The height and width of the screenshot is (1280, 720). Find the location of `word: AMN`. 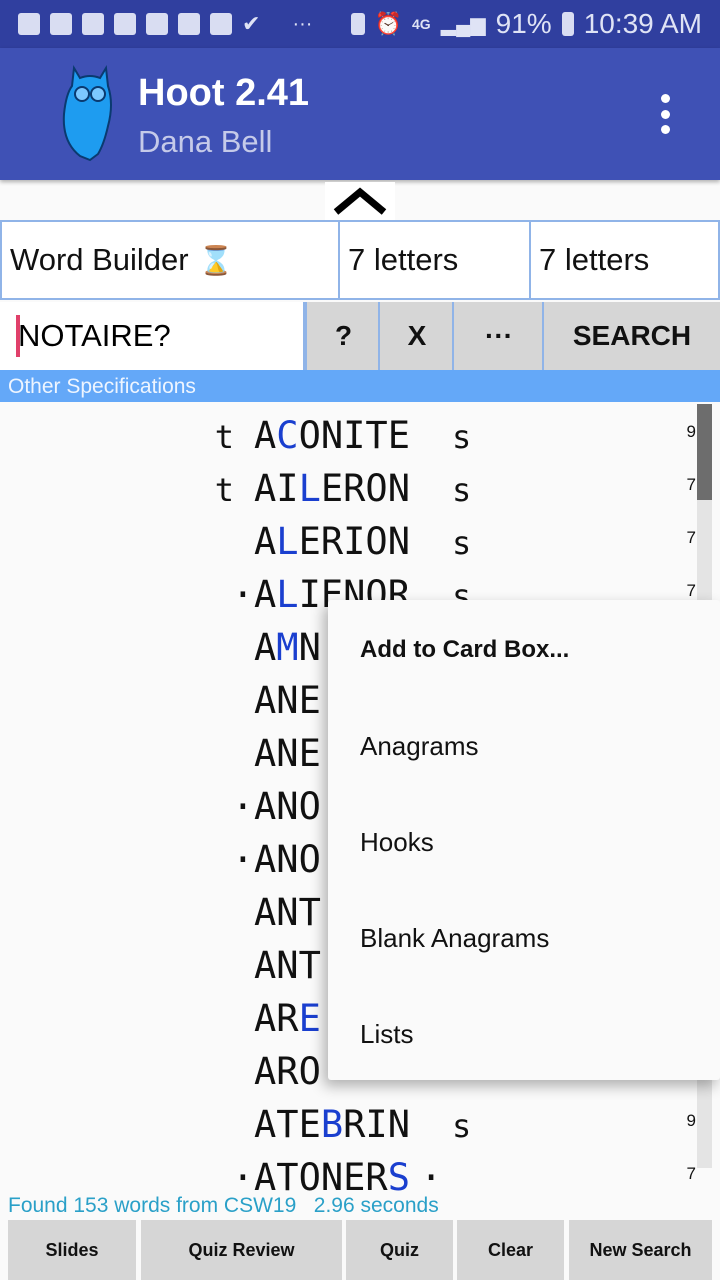

word: AMN is located at coordinates (287, 647).